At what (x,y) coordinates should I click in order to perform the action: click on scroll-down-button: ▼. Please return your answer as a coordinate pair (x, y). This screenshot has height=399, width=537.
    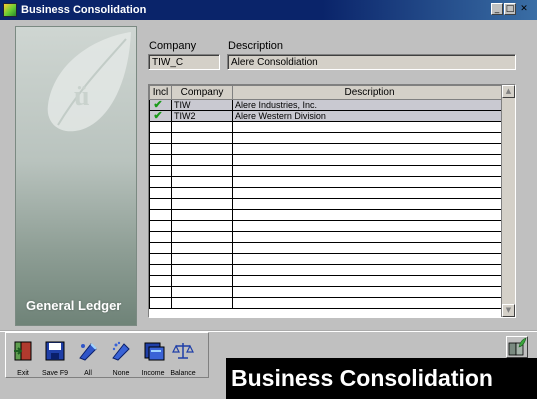
    Looking at the image, I should click on (508, 310).